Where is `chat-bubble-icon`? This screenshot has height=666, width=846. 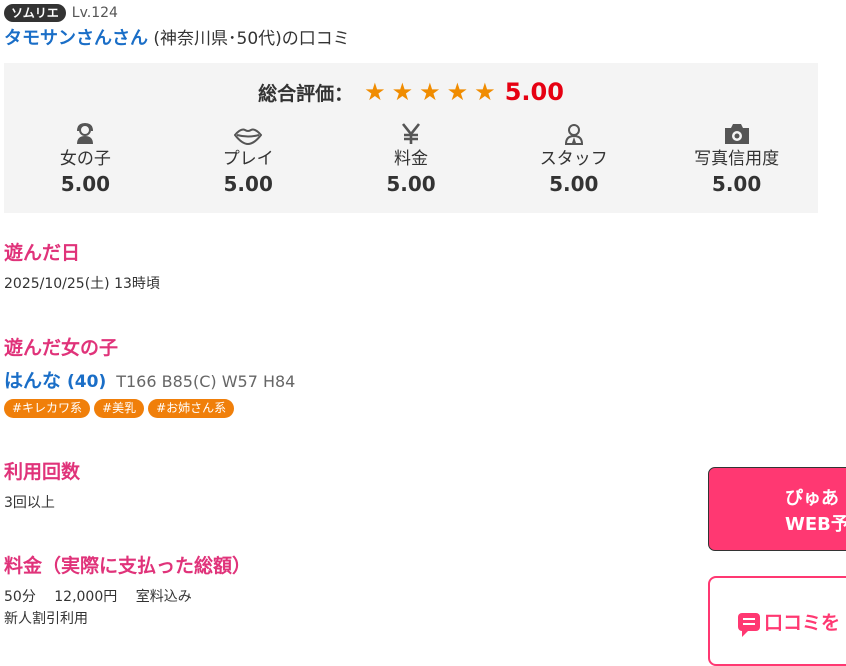
chat-bubble-icon is located at coordinates (749, 624).